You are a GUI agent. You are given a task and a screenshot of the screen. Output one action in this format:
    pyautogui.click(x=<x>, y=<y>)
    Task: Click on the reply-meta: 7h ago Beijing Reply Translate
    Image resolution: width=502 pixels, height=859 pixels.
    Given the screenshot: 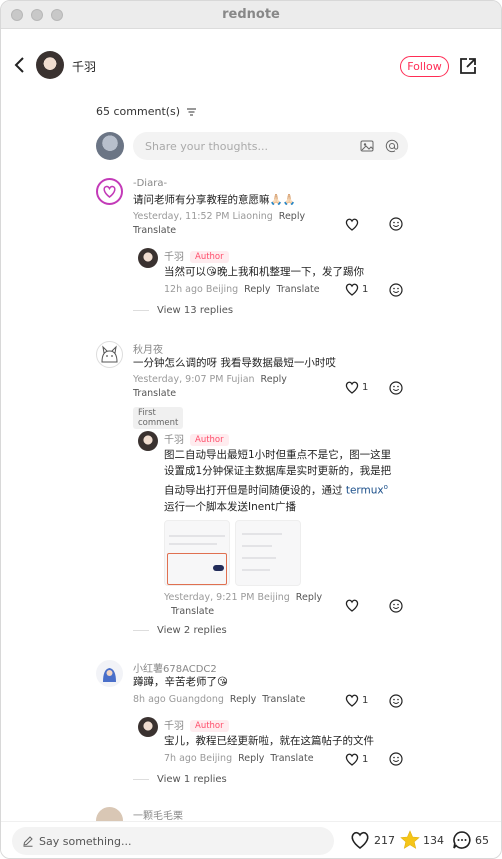 What is the action you would take?
    pyautogui.click(x=239, y=758)
    